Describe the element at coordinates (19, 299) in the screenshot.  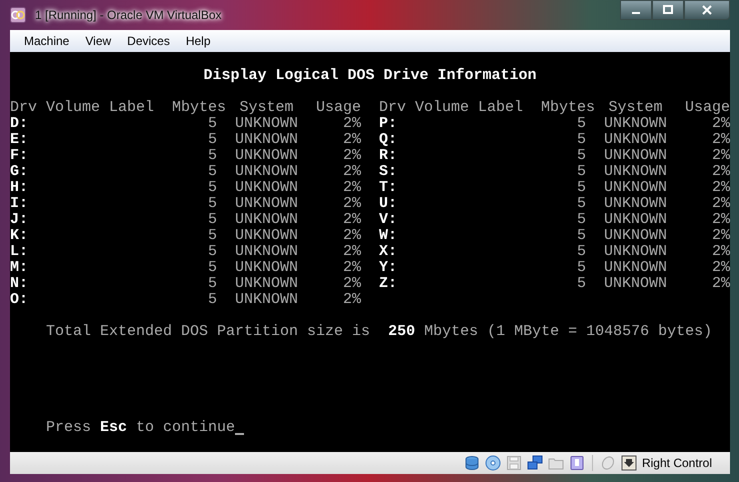
I see `drive-letter: O:` at that location.